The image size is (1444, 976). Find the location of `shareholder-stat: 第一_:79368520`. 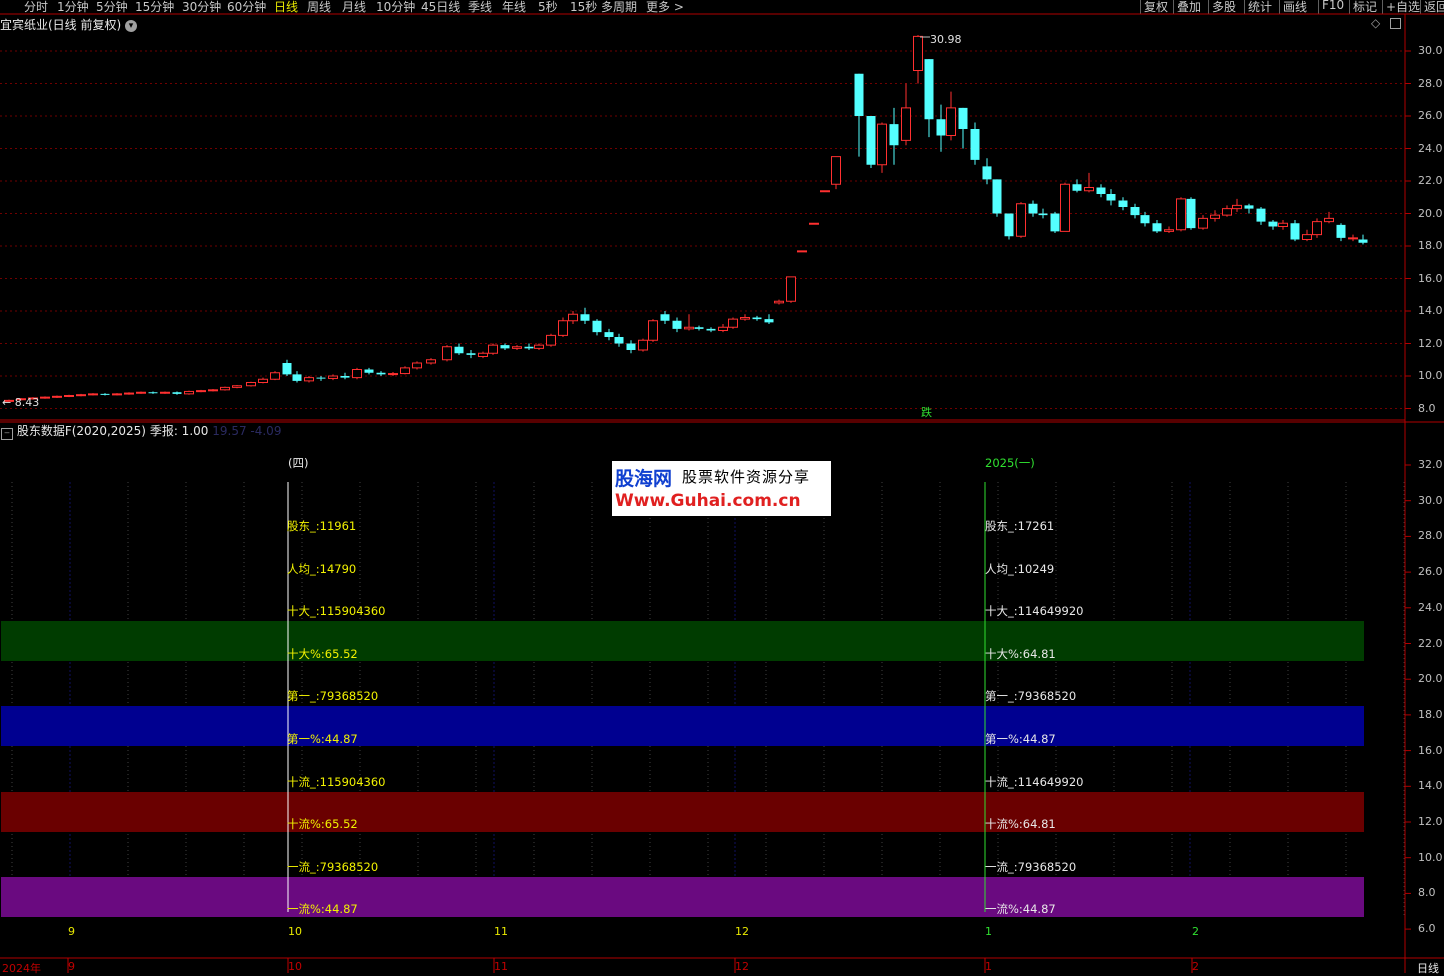

shareholder-stat: 第一_:79368520 is located at coordinates (333, 696).